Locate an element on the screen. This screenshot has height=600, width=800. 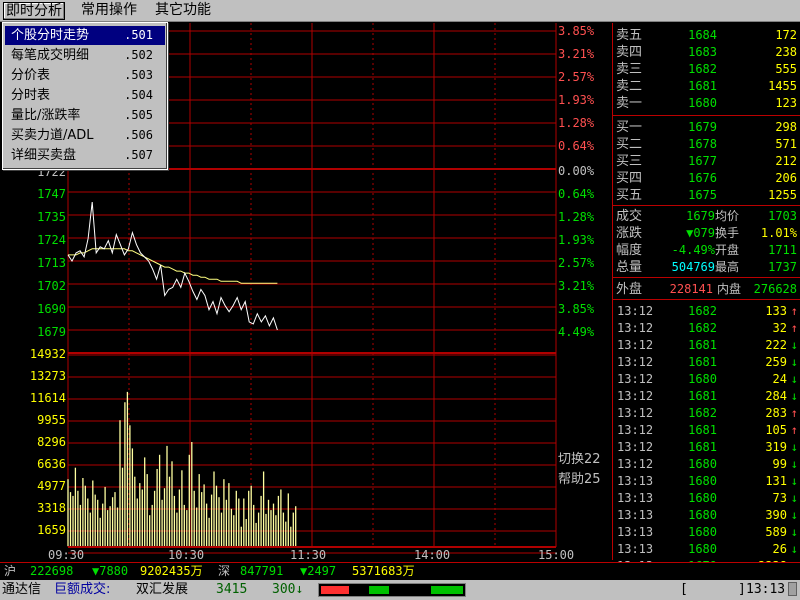
level-price: 1683 is located at coordinates (702, 52).